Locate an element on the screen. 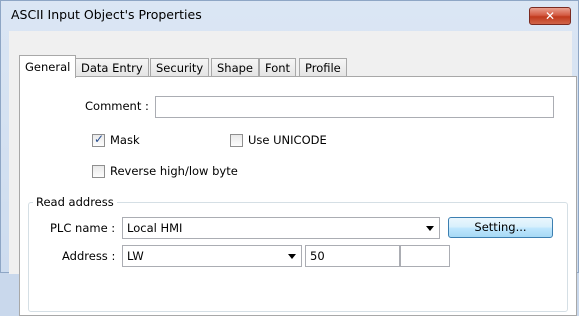  tab-security: Security is located at coordinates (180, 67).